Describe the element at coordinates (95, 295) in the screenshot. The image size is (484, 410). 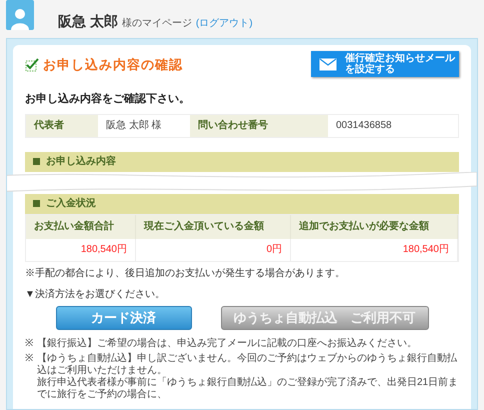
I see `payment-method-prompt: ▼決済方法をお選びください。` at that location.